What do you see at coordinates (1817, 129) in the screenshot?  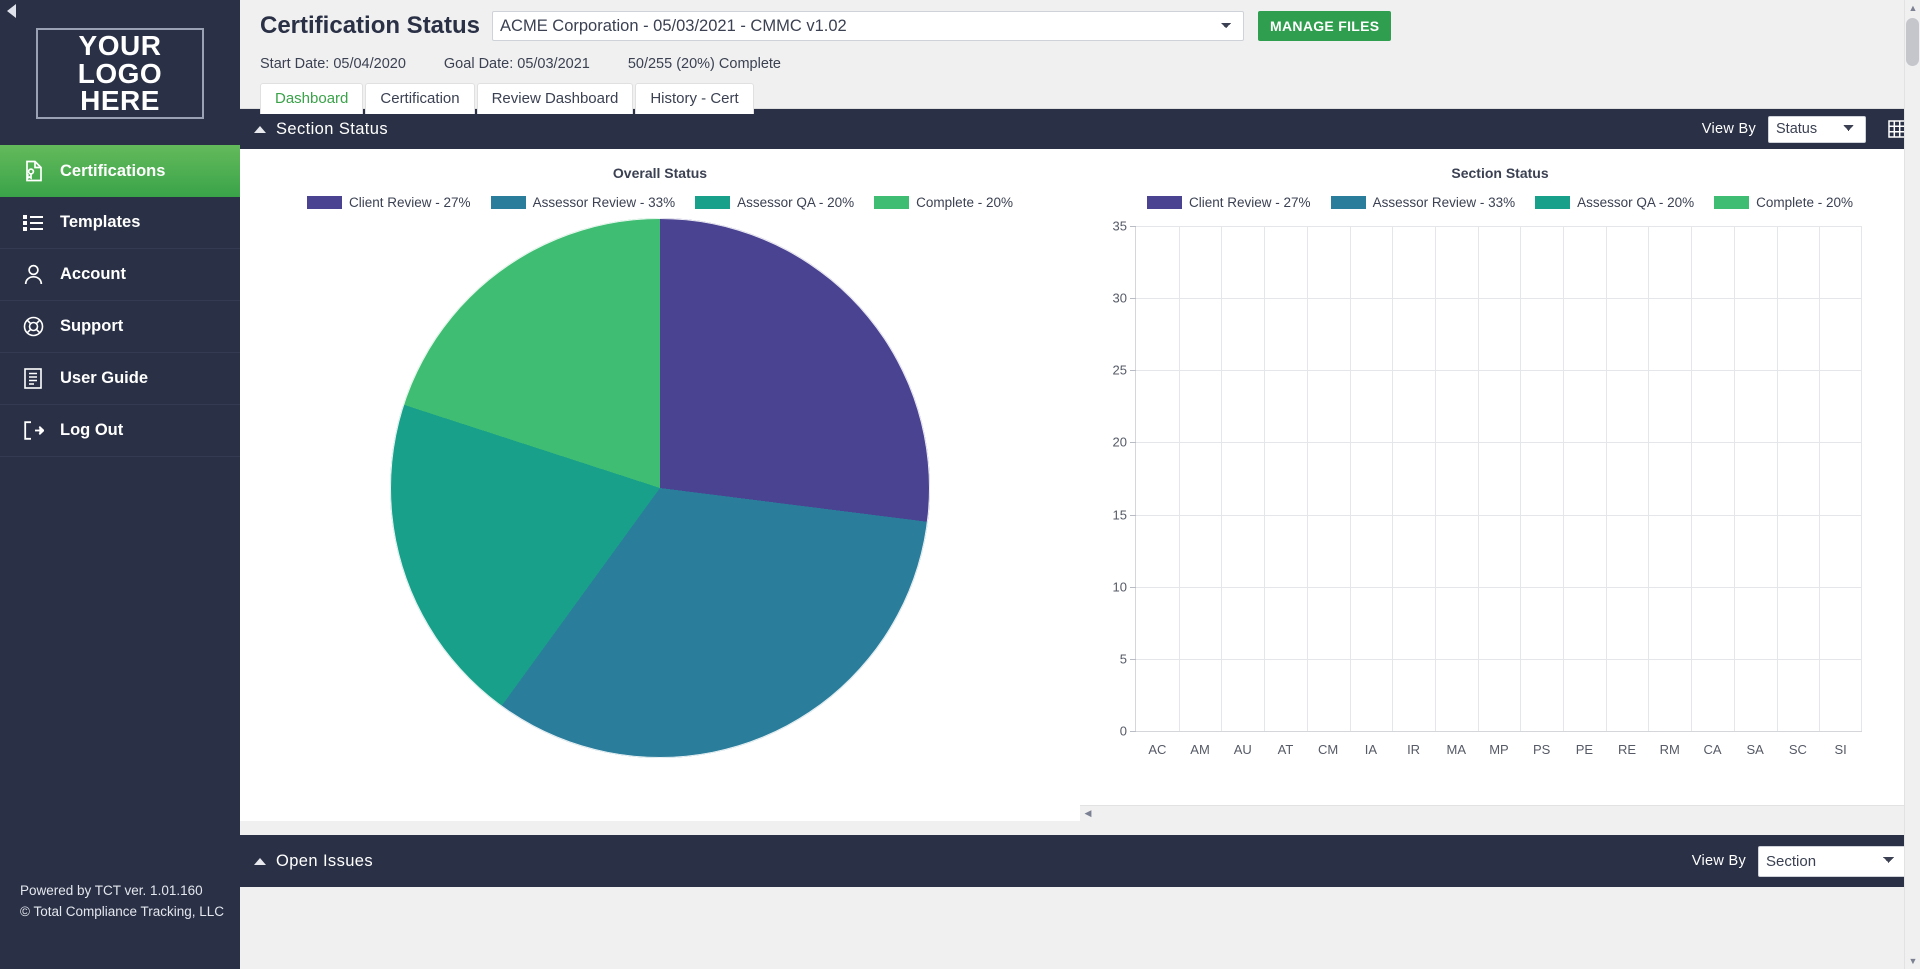 I see `view-by-status-select: Status` at bounding box center [1817, 129].